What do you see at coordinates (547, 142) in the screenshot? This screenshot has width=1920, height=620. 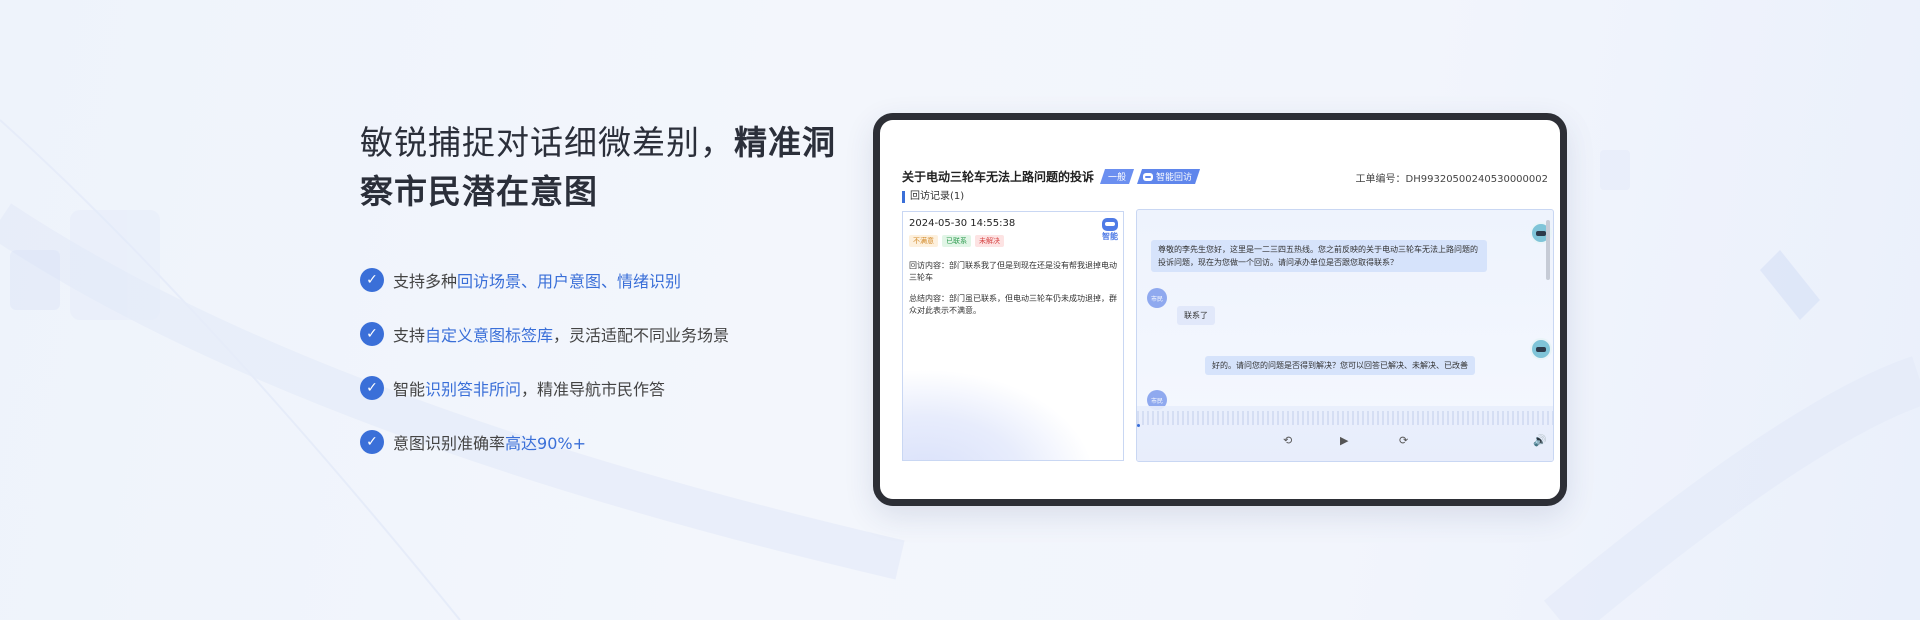 I see `headline-normal: 敏锐捕捉对话细微差别，` at bounding box center [547, 142].